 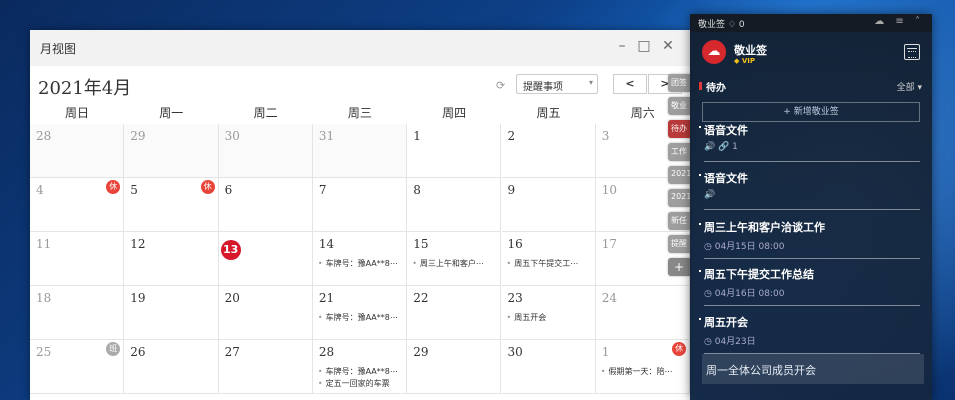 I want to click on category-tab: 新任, so click(x=679, y=221).